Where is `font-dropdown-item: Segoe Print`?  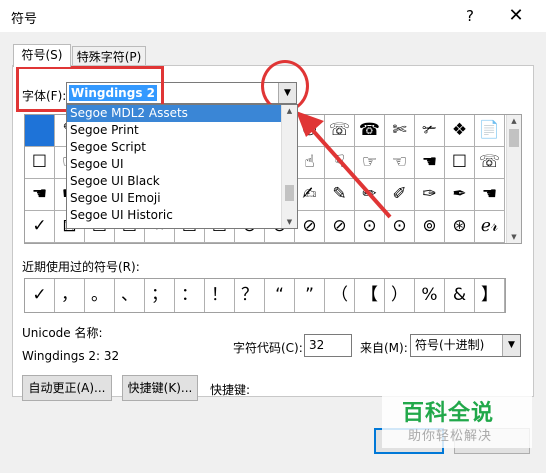
font-dropdown-item: Segoe Print is located at coordinates (175, 130).